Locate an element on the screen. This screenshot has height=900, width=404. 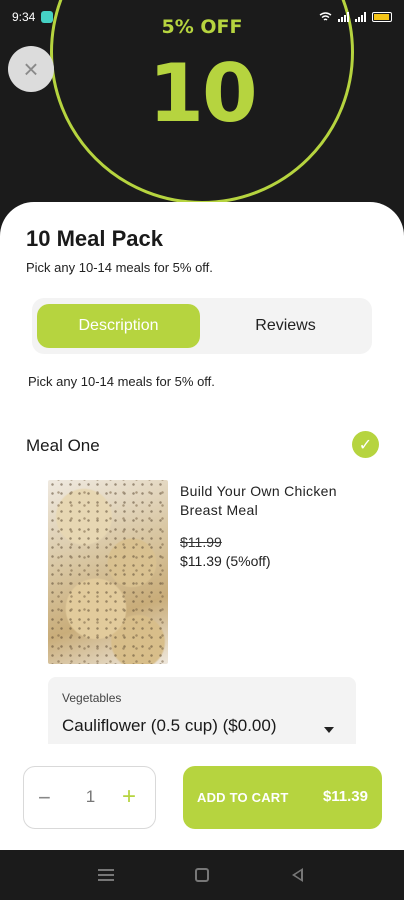
vegetables-value: Cauliflower (0.5 cup) ($0.00) is located at coordinates (169, 725).